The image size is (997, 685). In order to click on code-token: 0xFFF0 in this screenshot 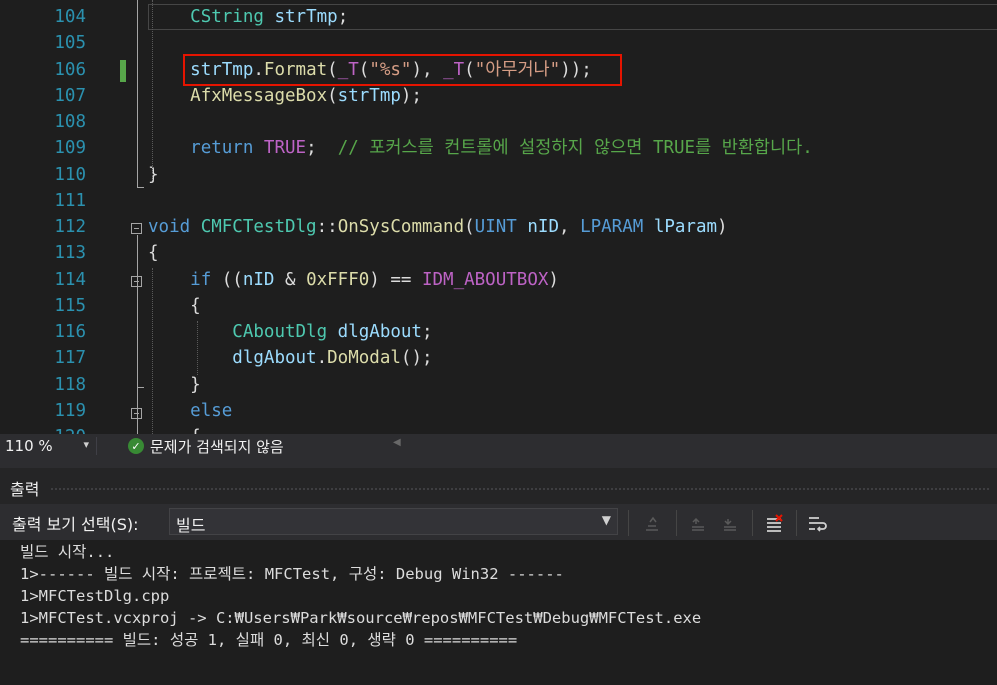, I will do `click(338, 279)`.